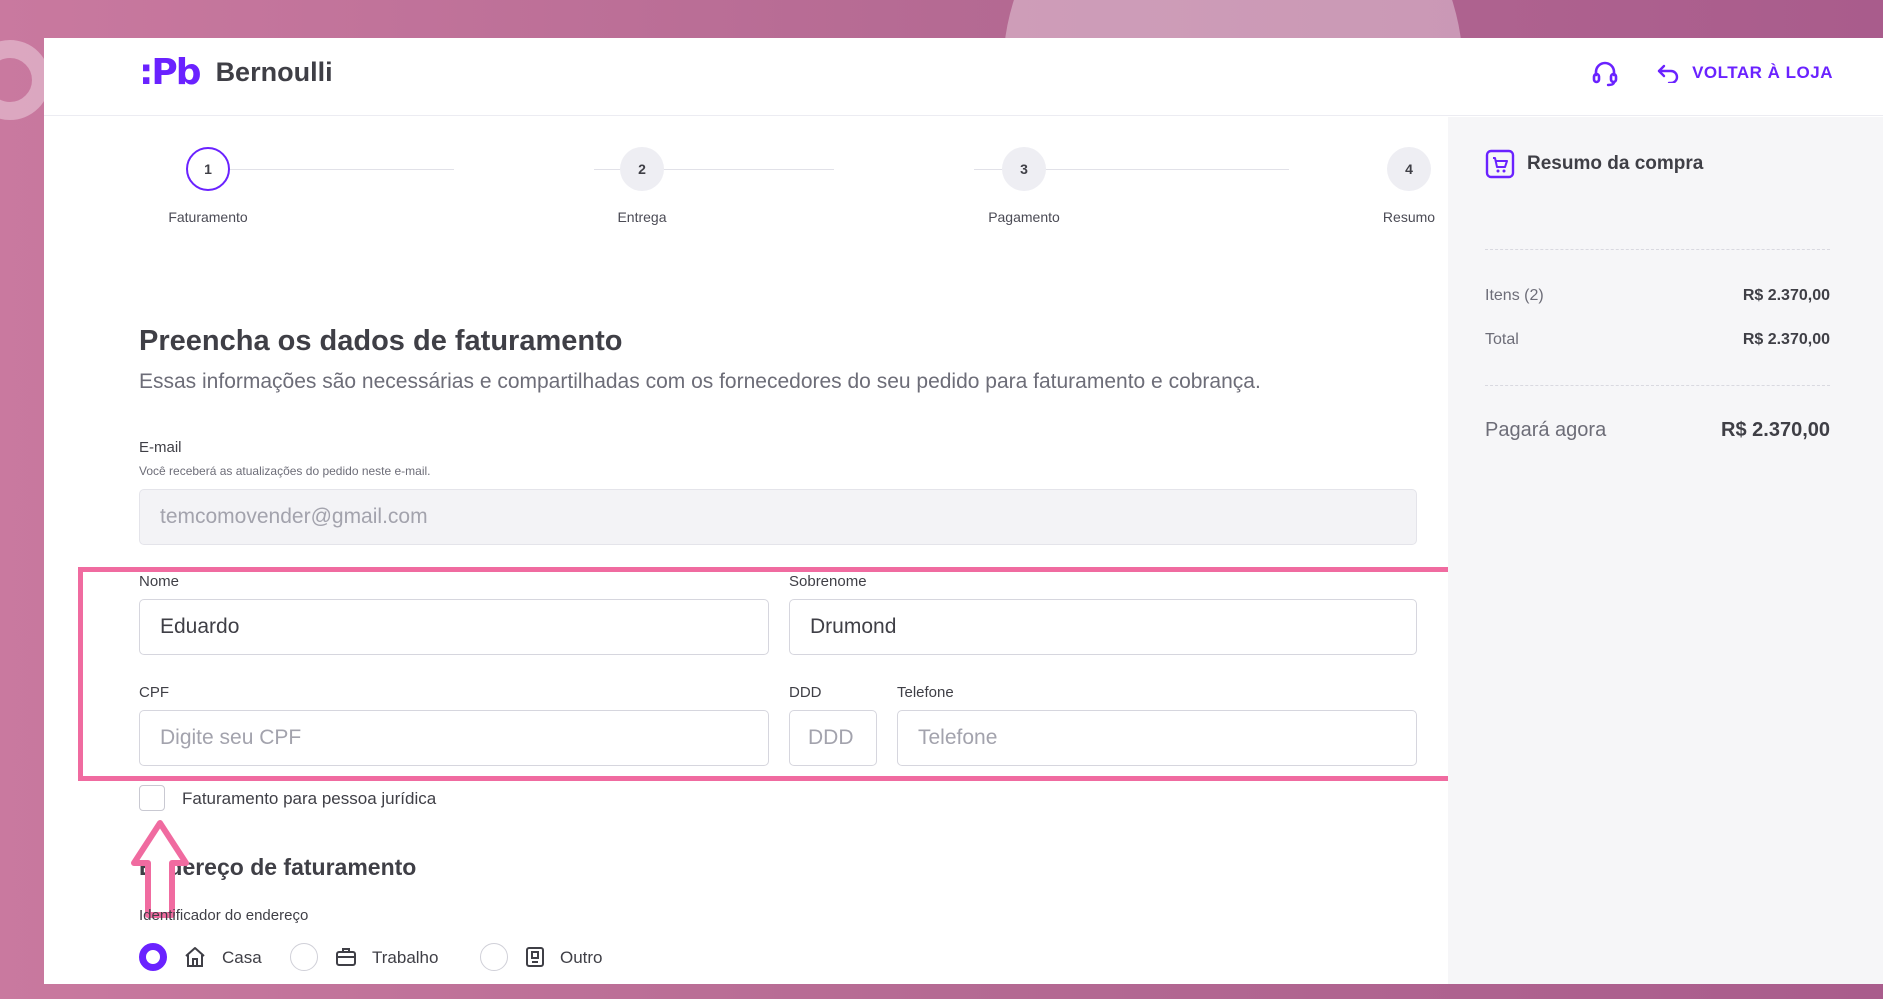  Describe the element at coordinates (642, 169) in the screenshot. I see `step-number: 2` at that location.